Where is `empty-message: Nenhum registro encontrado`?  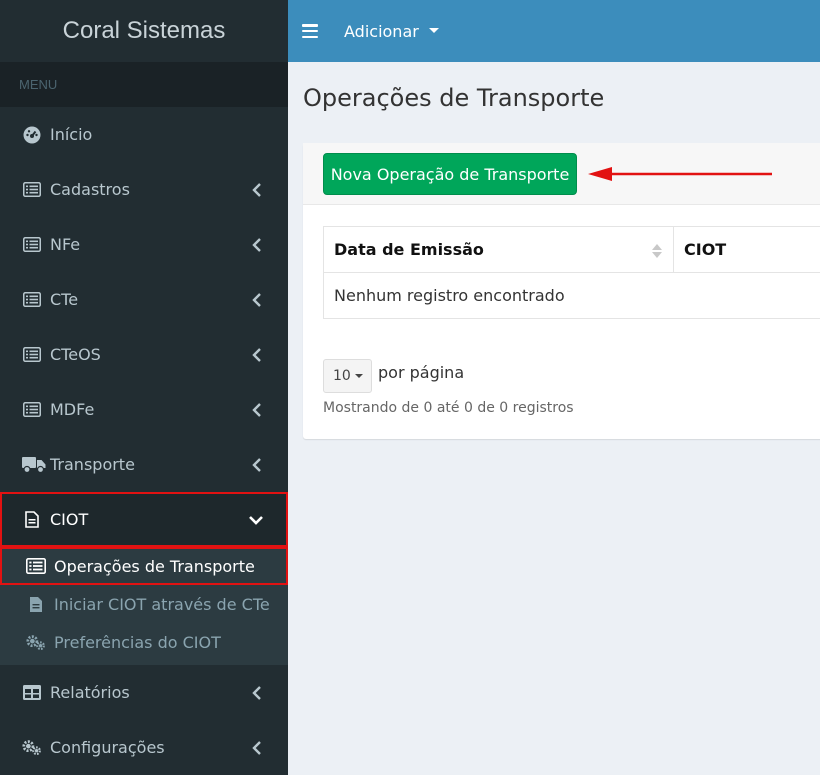 empty-message: Nenhum registro encontrado is located at coordinates (571, 295).